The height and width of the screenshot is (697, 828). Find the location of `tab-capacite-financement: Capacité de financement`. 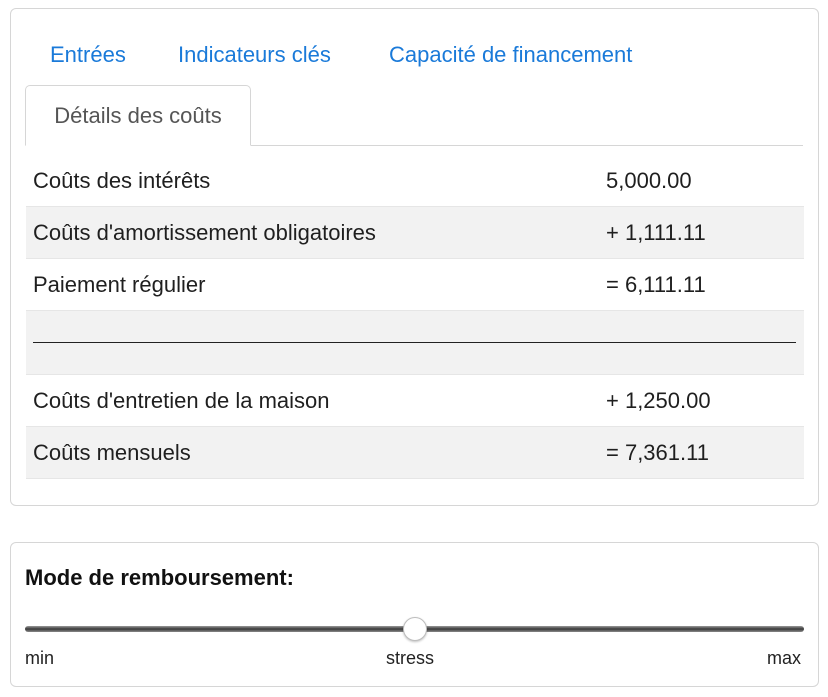

tab-capacite-financement: Capacité de financement is located at coordinates (510, 55).